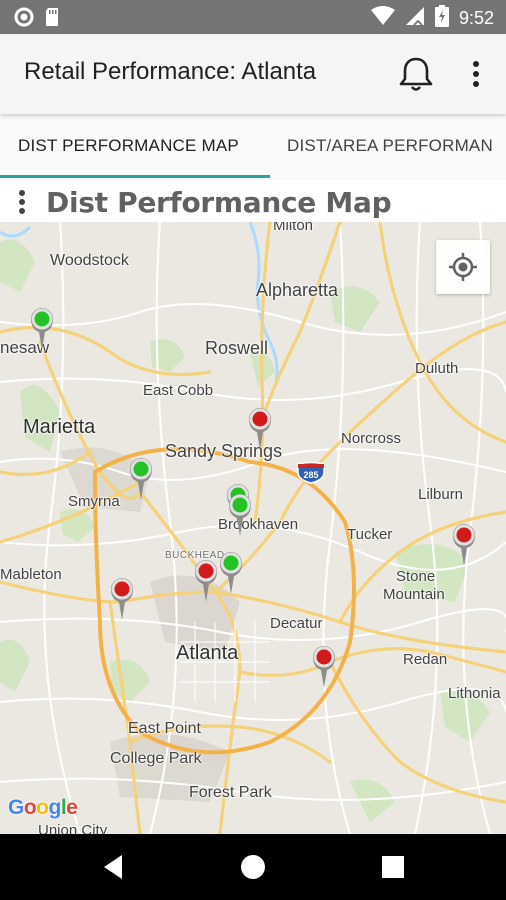 The image size is (506, 900). What do you see at coordinates (296, 623) in the screenshot?
I see `place-label-decatur: Decatur` at bounding box center [296, 623].